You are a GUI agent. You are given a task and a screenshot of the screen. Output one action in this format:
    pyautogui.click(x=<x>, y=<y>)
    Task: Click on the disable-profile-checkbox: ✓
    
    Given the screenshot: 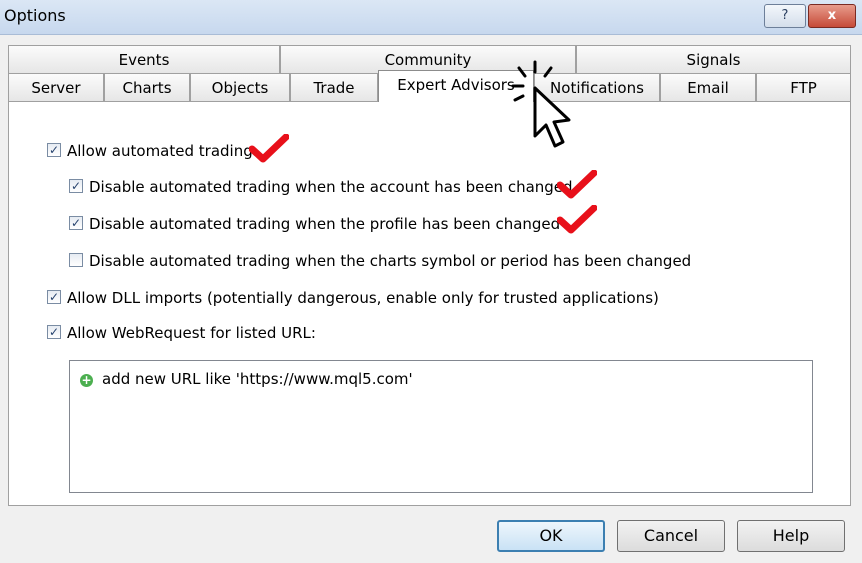 What is the action you would take?
    pyautogui.click(x=76, y=223)
    